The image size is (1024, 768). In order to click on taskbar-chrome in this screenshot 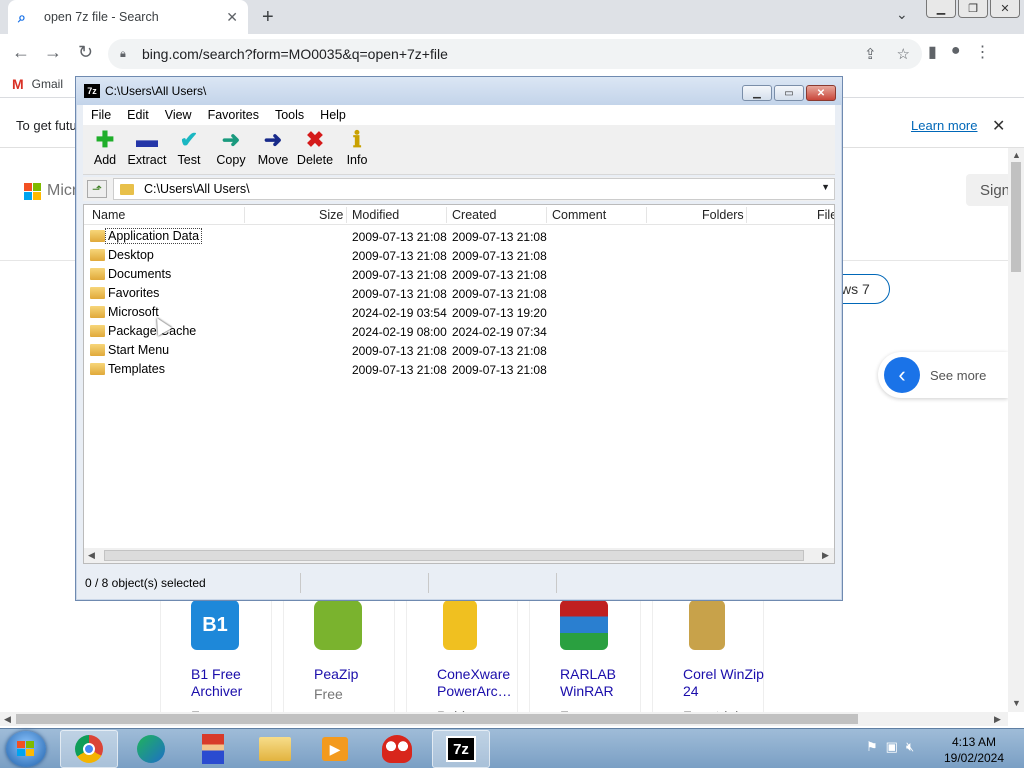, I will do `click(89, 749)`.